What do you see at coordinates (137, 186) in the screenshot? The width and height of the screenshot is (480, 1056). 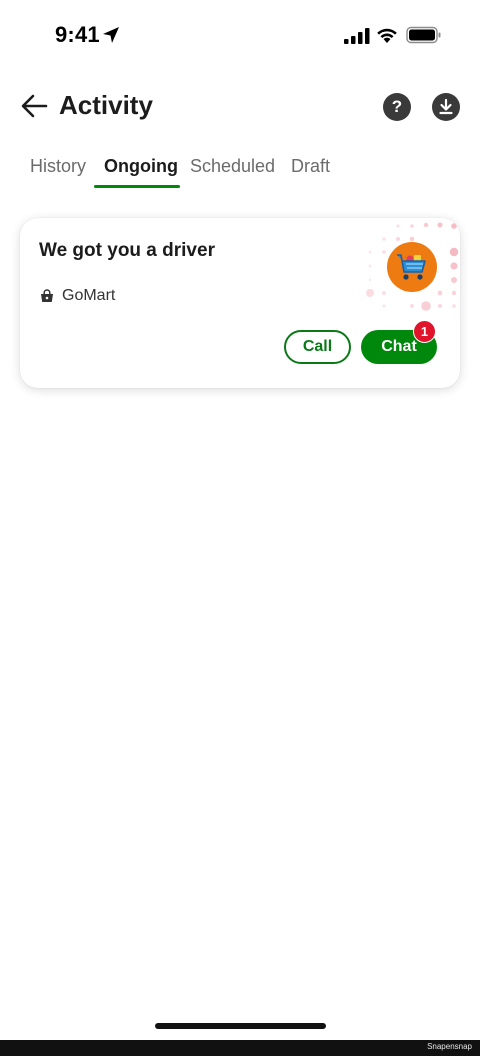 I see `active-tab-indicator` at bounding box center [137, 186].